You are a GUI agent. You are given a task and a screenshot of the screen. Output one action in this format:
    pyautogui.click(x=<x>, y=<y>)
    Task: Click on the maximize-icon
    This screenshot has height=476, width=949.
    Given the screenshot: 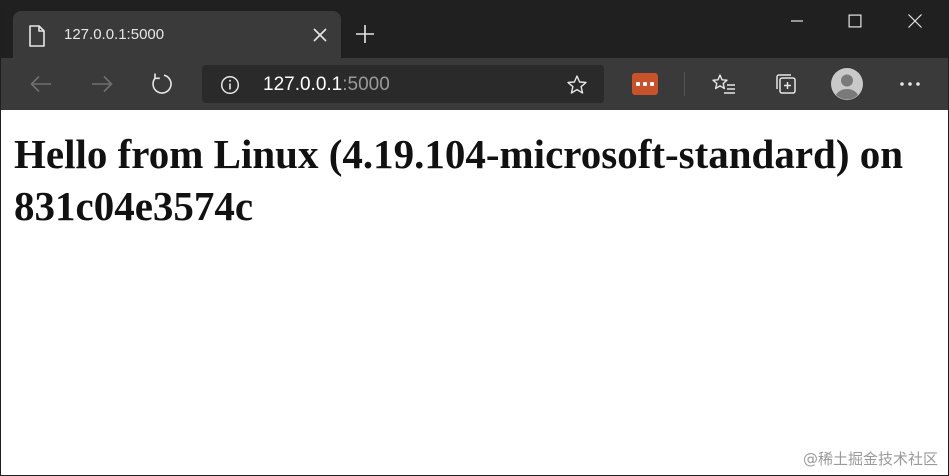 What is the action you would take?
    pyautogui.click(x=855, y=21)
    